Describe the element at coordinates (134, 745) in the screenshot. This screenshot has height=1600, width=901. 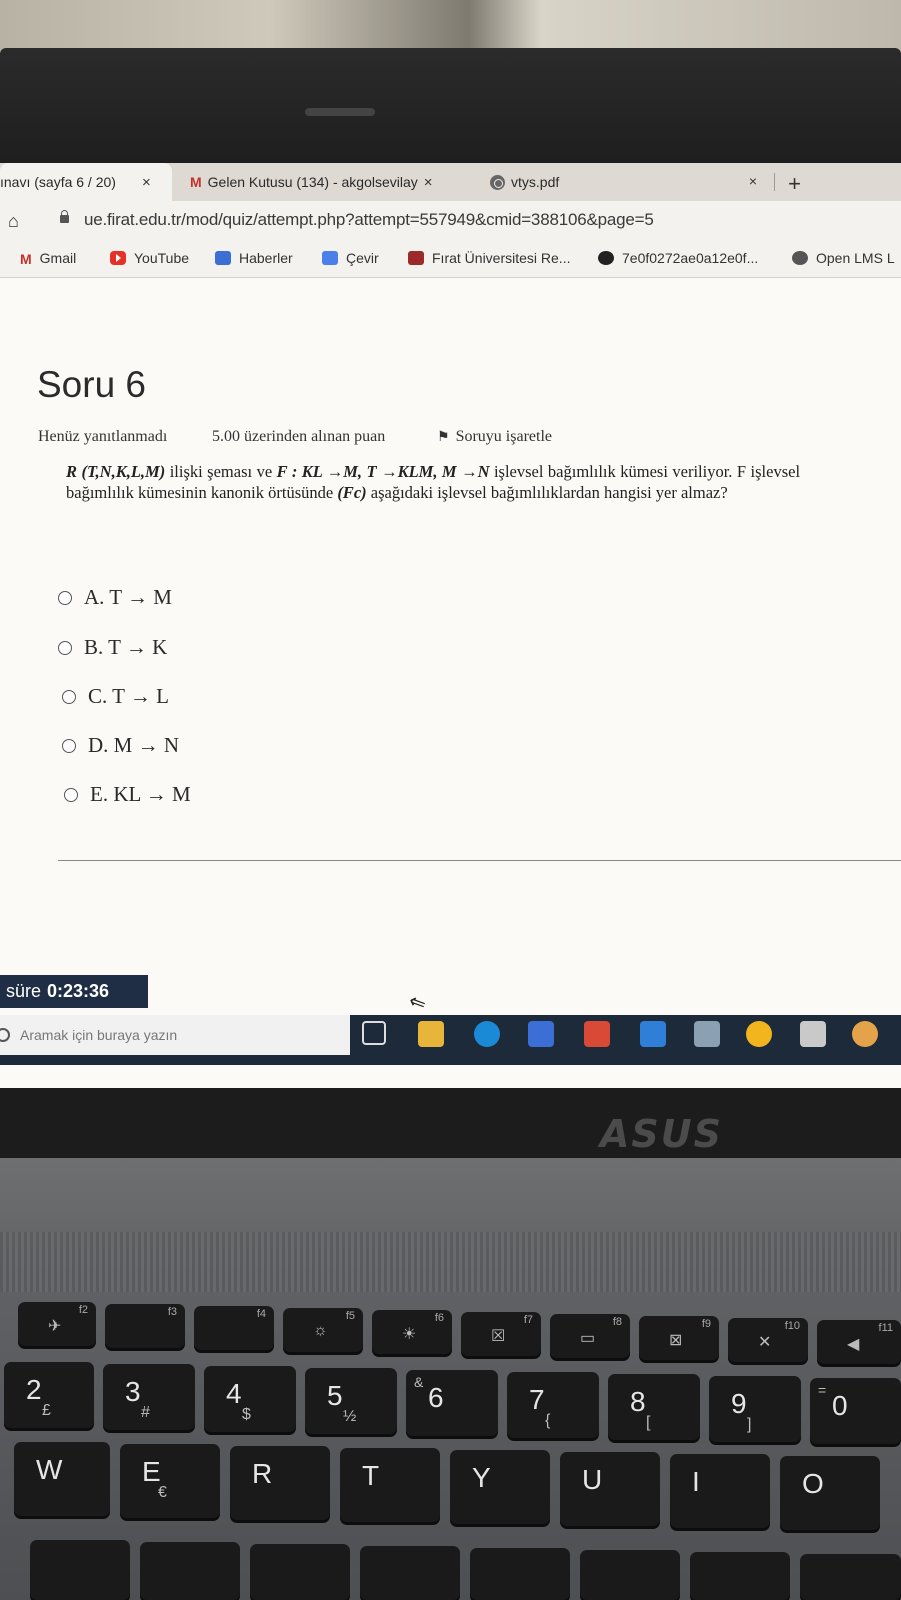
I see `option-label: D. M → N` at that location.